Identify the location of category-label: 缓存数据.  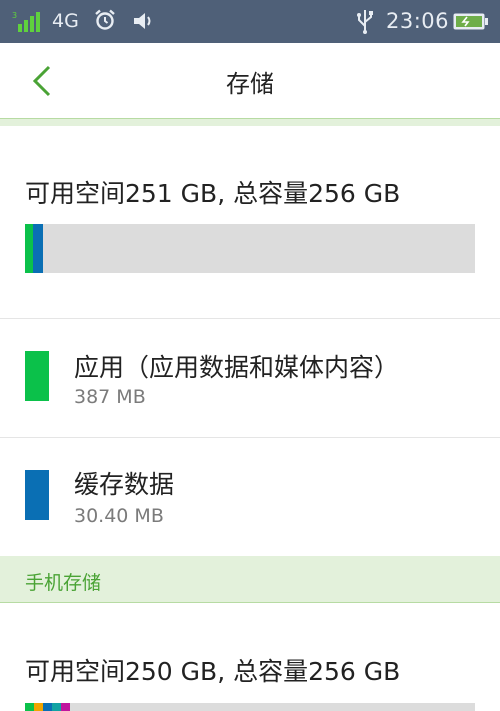
(124, 484).